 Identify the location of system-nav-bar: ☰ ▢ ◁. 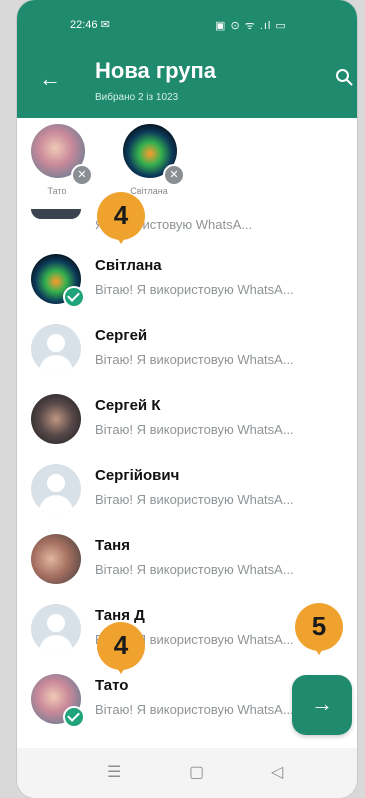
(187, 773).